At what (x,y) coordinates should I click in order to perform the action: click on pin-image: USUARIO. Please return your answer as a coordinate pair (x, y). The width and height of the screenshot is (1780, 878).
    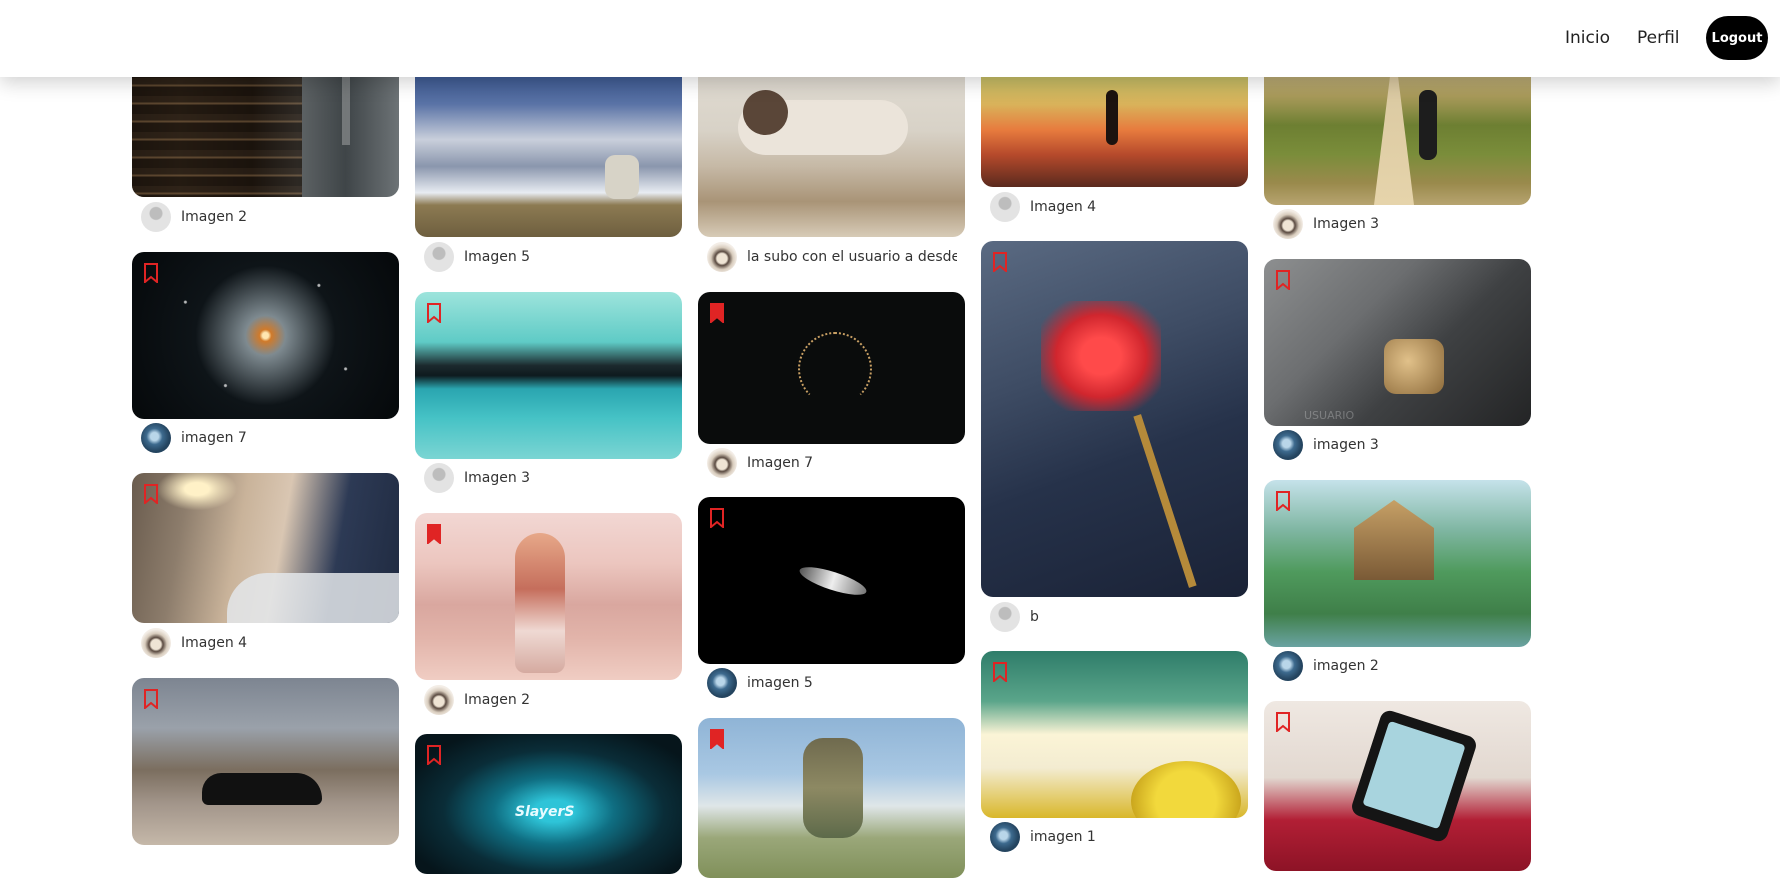
    Looking at the image, I should click on (1397, 342).